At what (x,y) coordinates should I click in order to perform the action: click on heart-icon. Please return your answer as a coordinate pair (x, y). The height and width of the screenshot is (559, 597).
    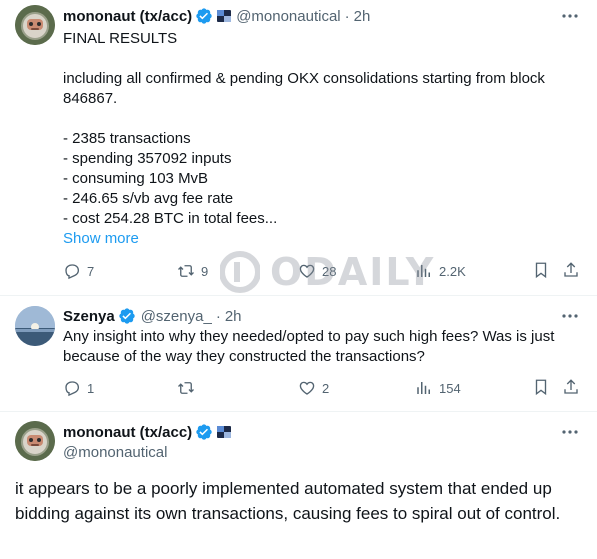
    Looking at the image, I should click on (307, 388).